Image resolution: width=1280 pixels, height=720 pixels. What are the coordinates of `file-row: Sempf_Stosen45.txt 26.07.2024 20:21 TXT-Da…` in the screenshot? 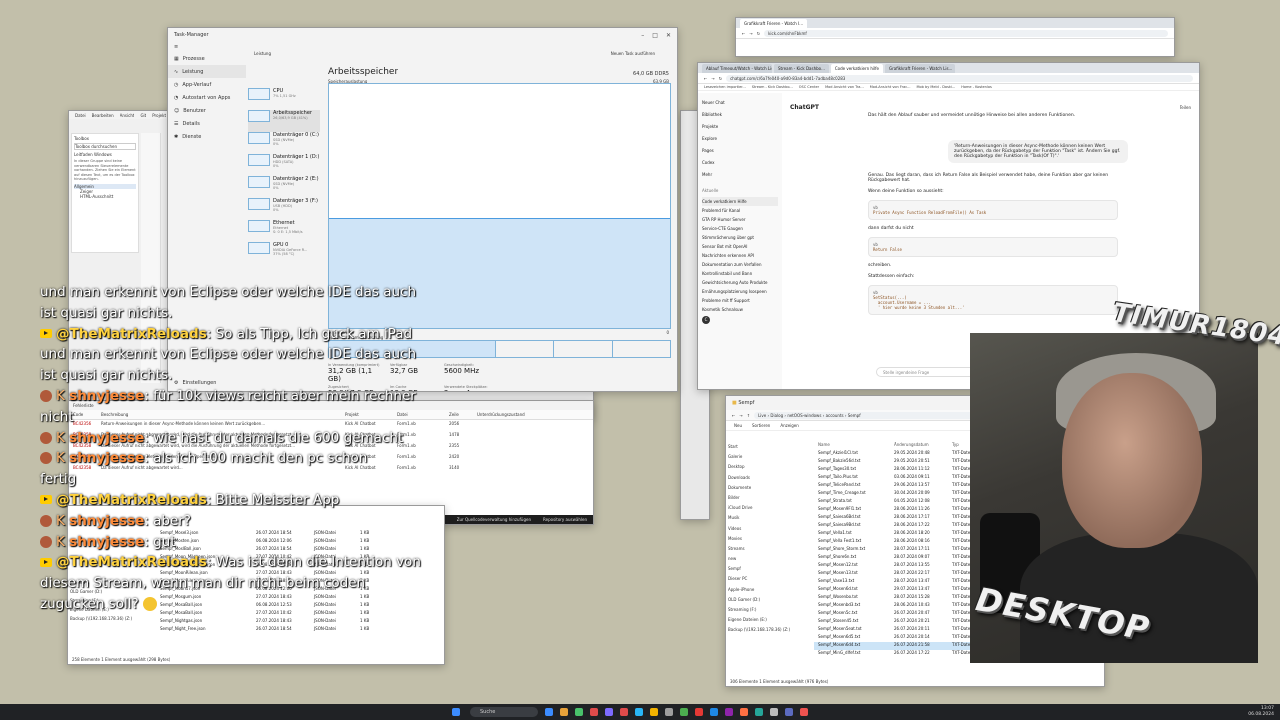 It's located at (903, 622).